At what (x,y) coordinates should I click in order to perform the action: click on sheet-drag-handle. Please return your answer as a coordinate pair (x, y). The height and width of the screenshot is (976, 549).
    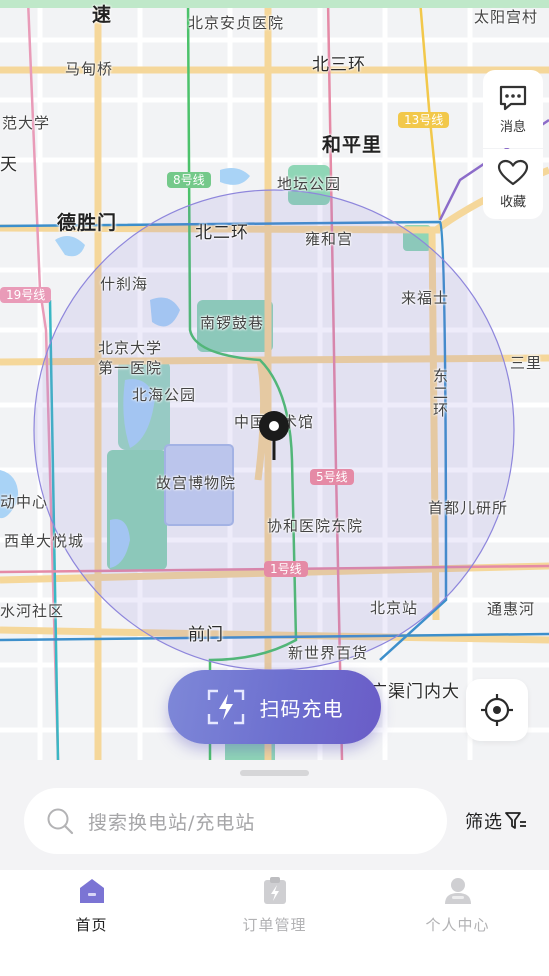
    Looking at the image, I should click on (274, 773).